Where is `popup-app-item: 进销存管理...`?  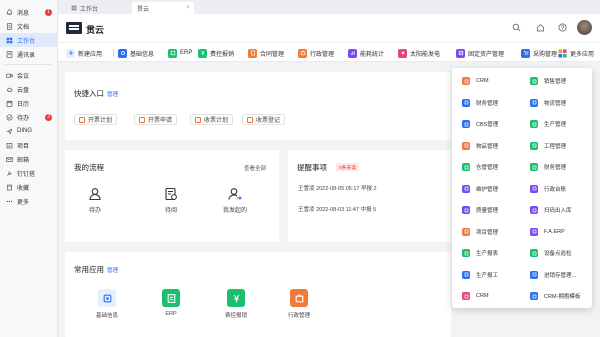 popup-app-item: 进销存管理... is located at coordinates (553, 275).